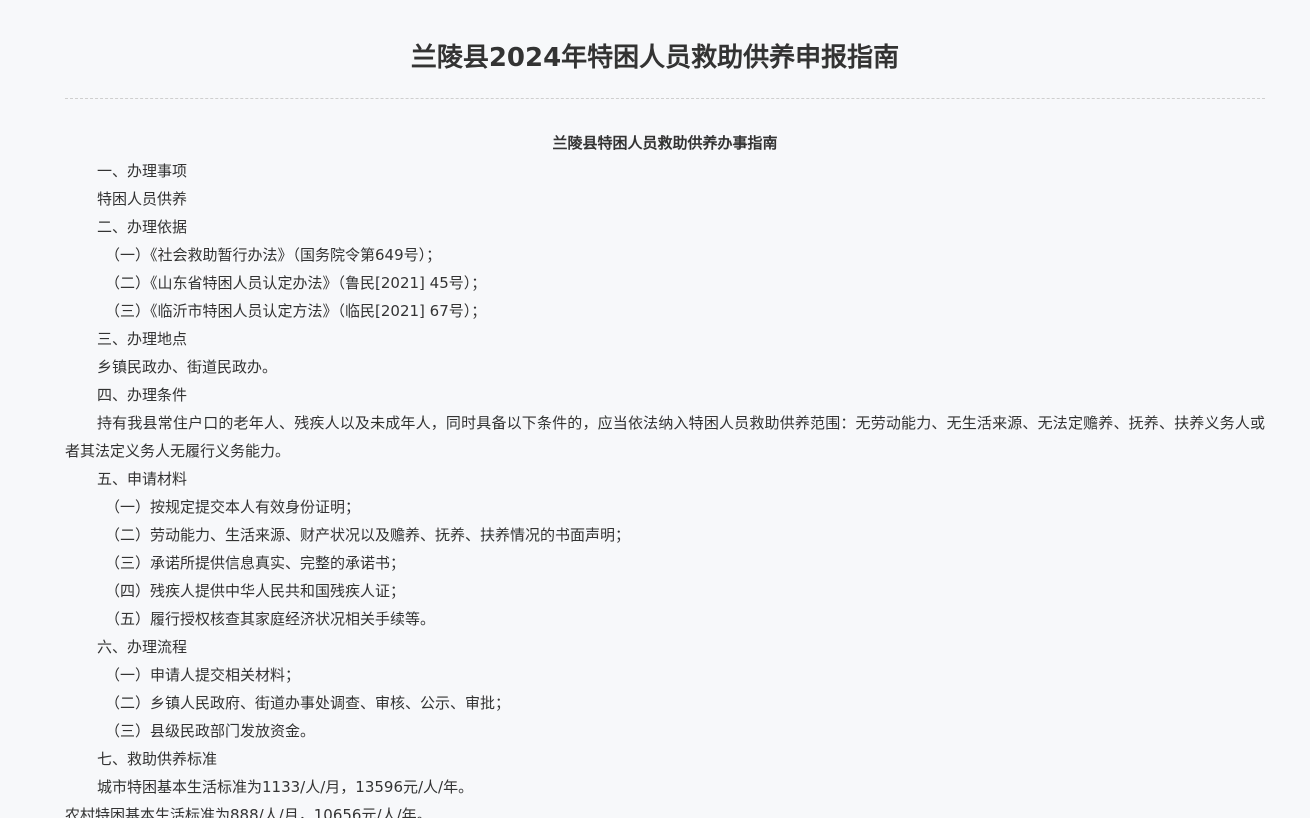 The image size is (1310, 818). What do you see at coordinates (655, 58) in the screenshot?
I see `page-title: 兰陵县2024年特困人员救助供养申报指南` at bounding box center [655, 58].